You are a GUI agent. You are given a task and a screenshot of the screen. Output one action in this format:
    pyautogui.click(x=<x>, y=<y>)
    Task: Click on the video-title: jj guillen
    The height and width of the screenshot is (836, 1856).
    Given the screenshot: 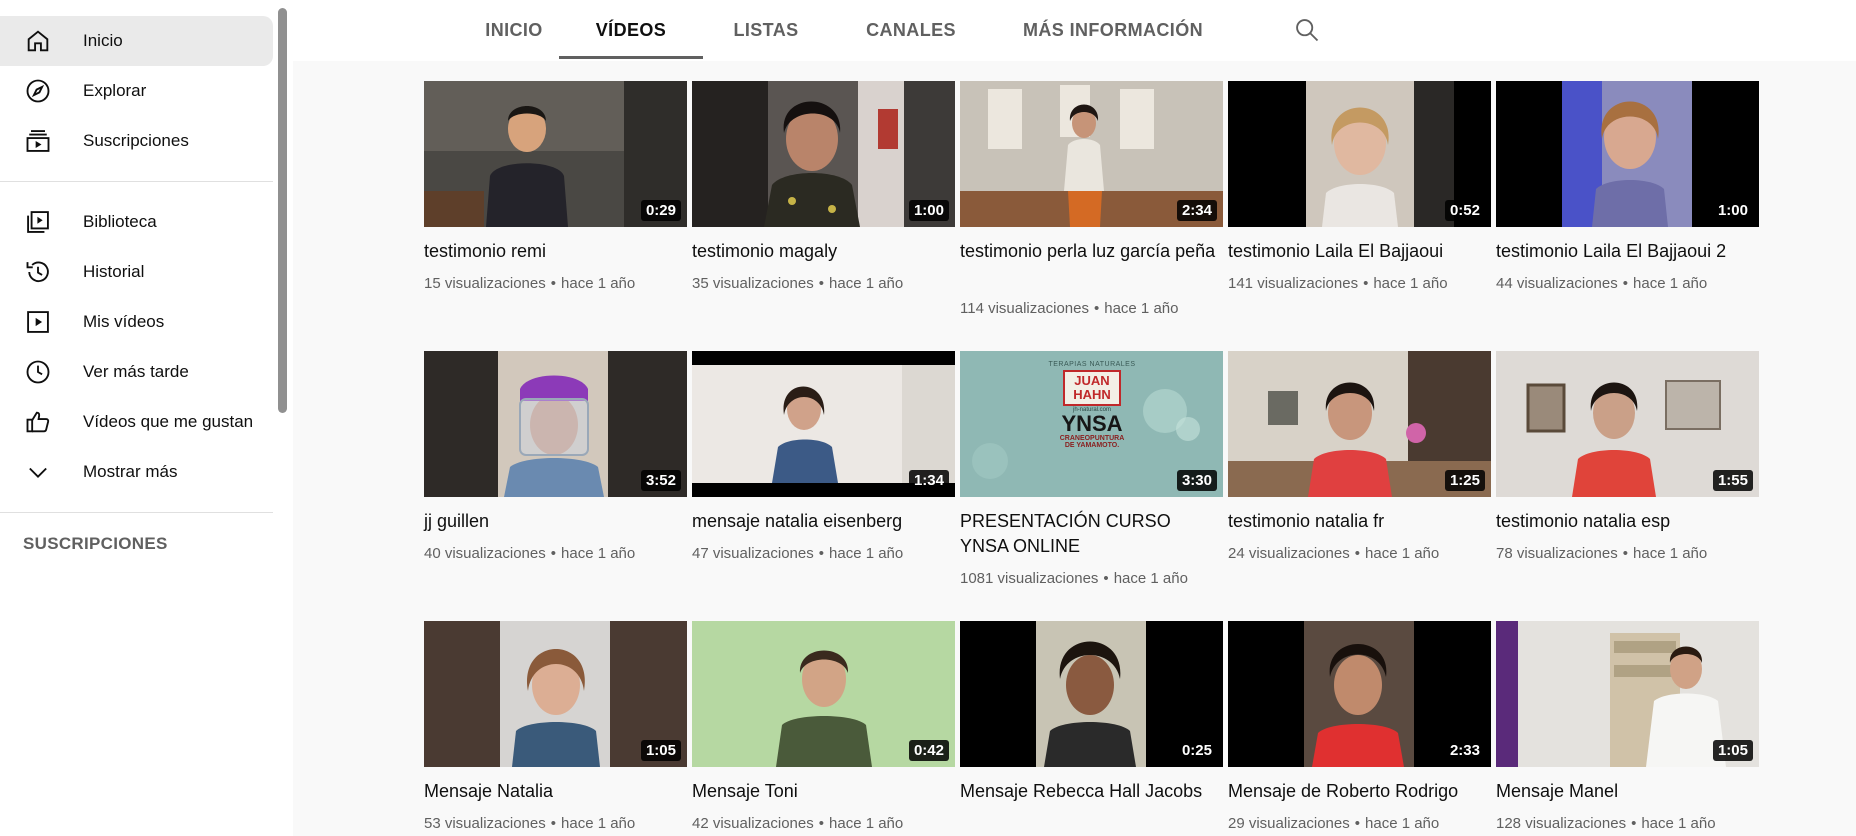 What is the action you would take?
    pyautogui.click(x=555, y=521)
    